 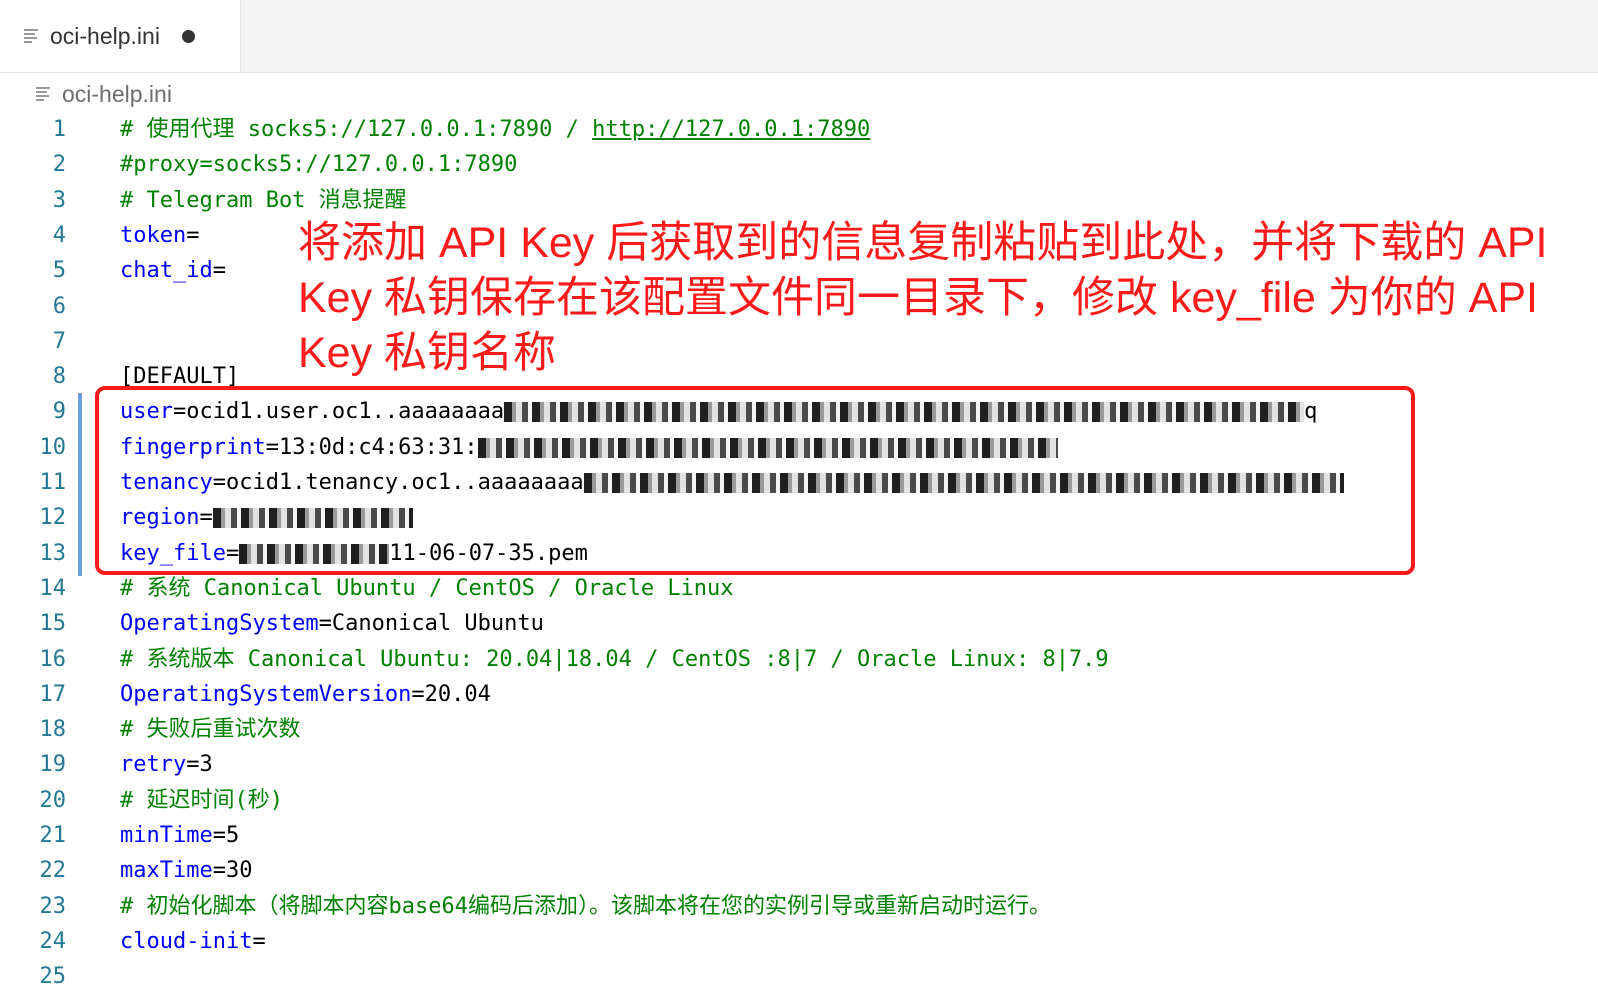 What do you see at coordinates (59, 377) in the screenshot?
I see `line-number: 8` at bounding box center [59, 377].